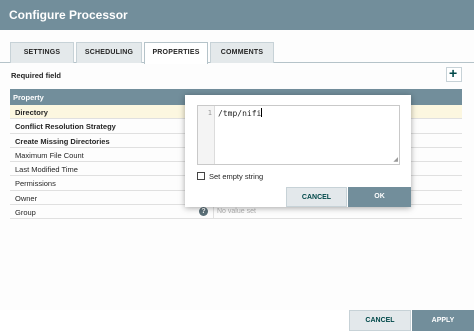  Describe the element at coordinates (236, 176) in the screenshot. I see `set-empty-string-label: Set empty string` at that location.